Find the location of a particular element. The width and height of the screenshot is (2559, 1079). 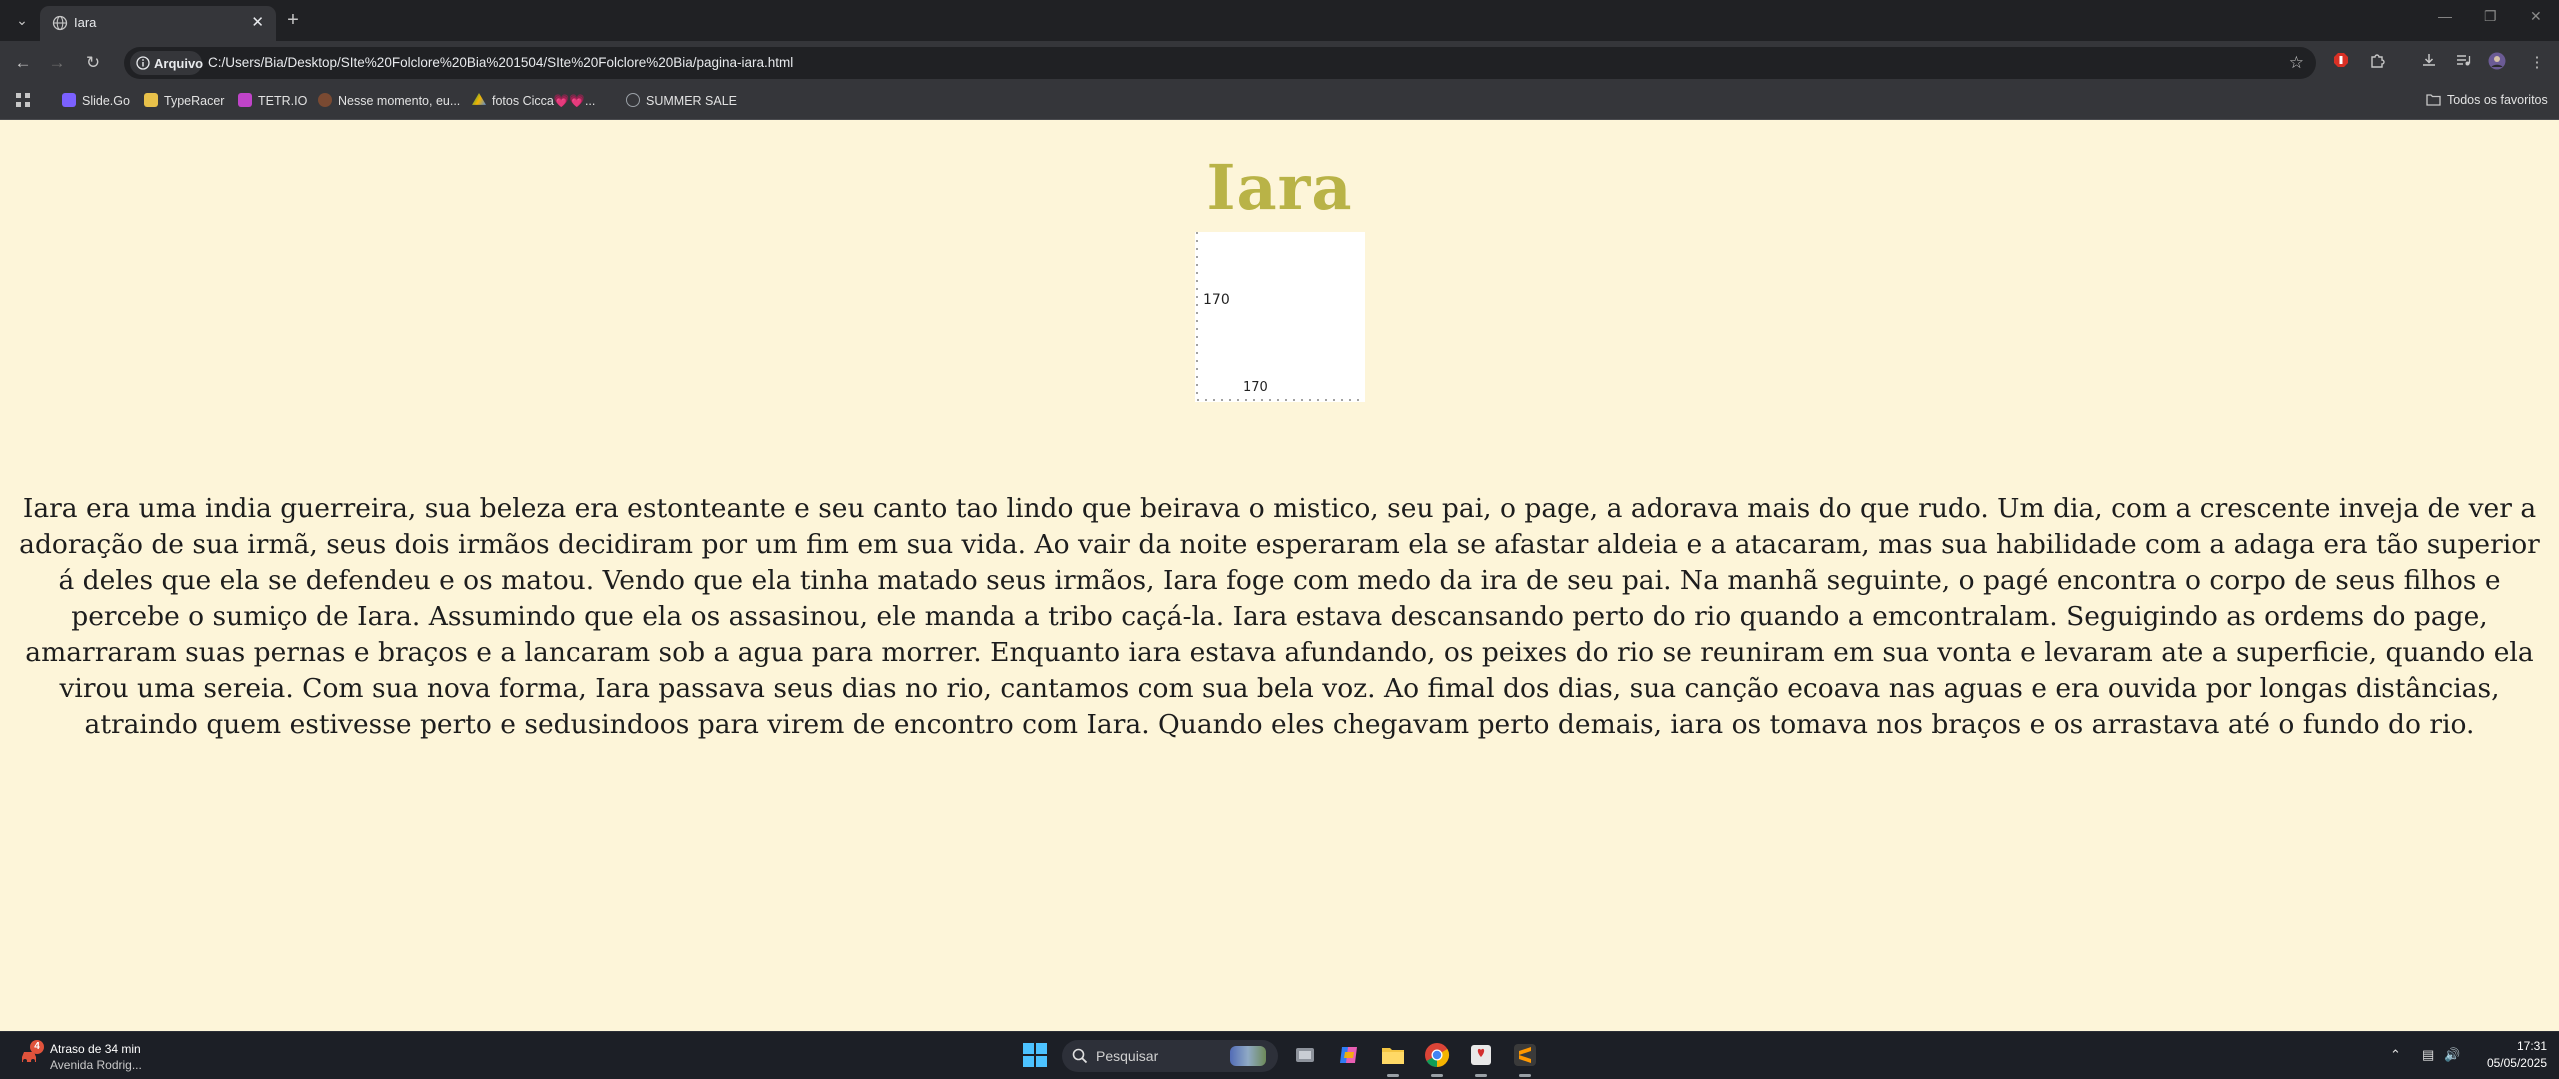

system-clock: 17:31 05/05/2025 is located at coordinates (2517, 1055).